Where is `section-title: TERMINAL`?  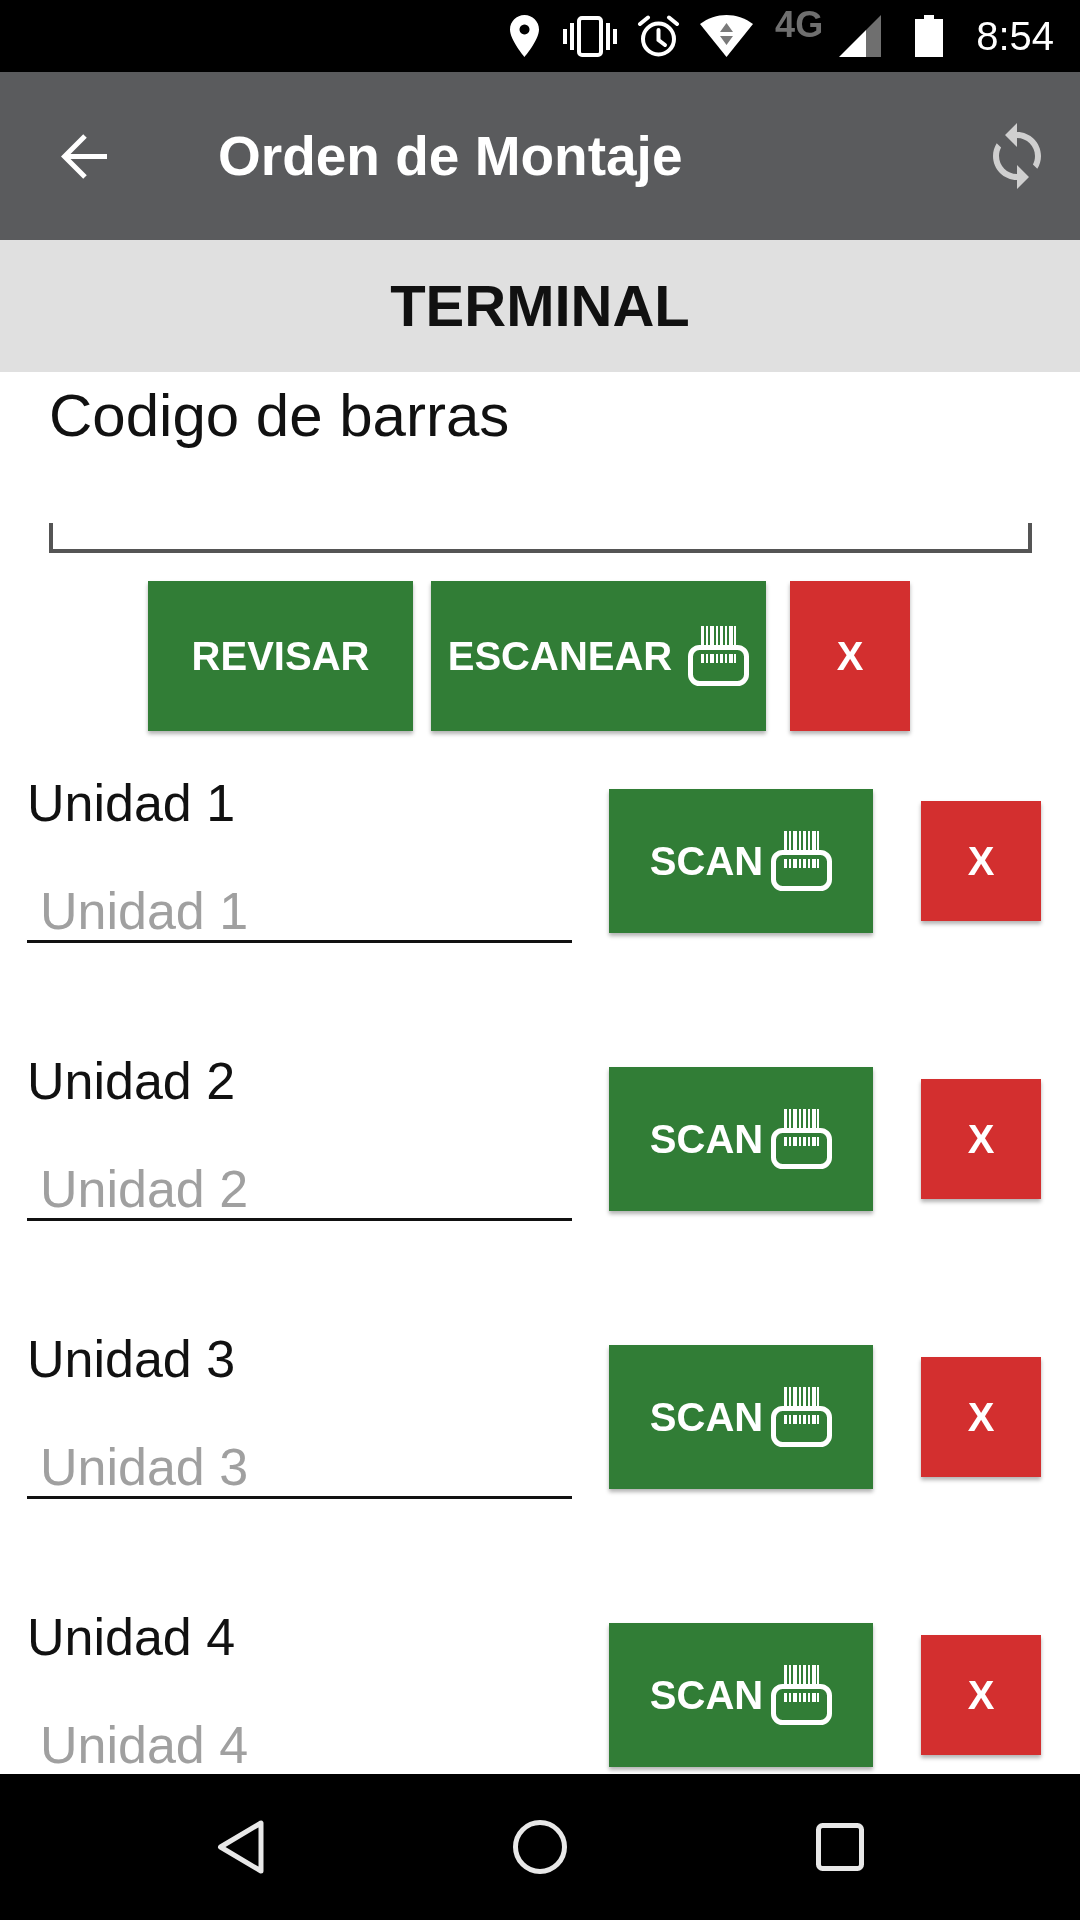 section-title: TERMINAL is located at coordinates (540, 306).